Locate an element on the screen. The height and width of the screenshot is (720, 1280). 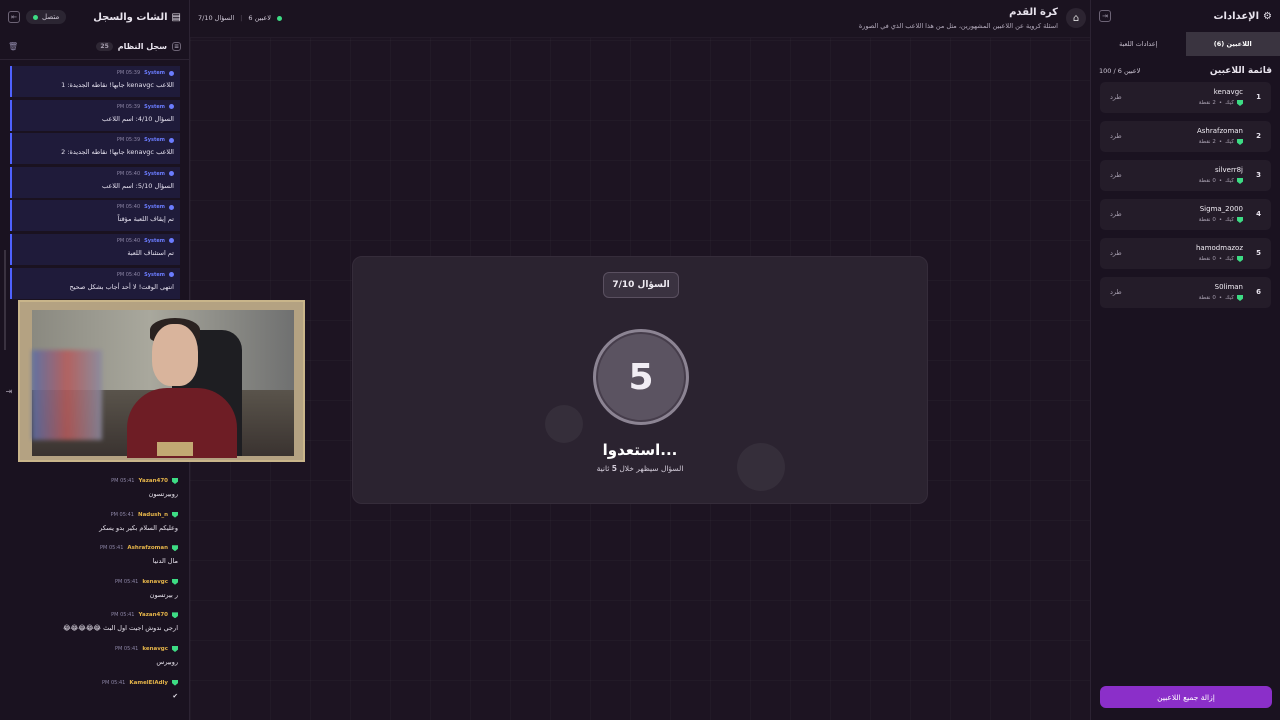
player-meta: كيك • 0 نقطة is located at coordinates (1221, 259).